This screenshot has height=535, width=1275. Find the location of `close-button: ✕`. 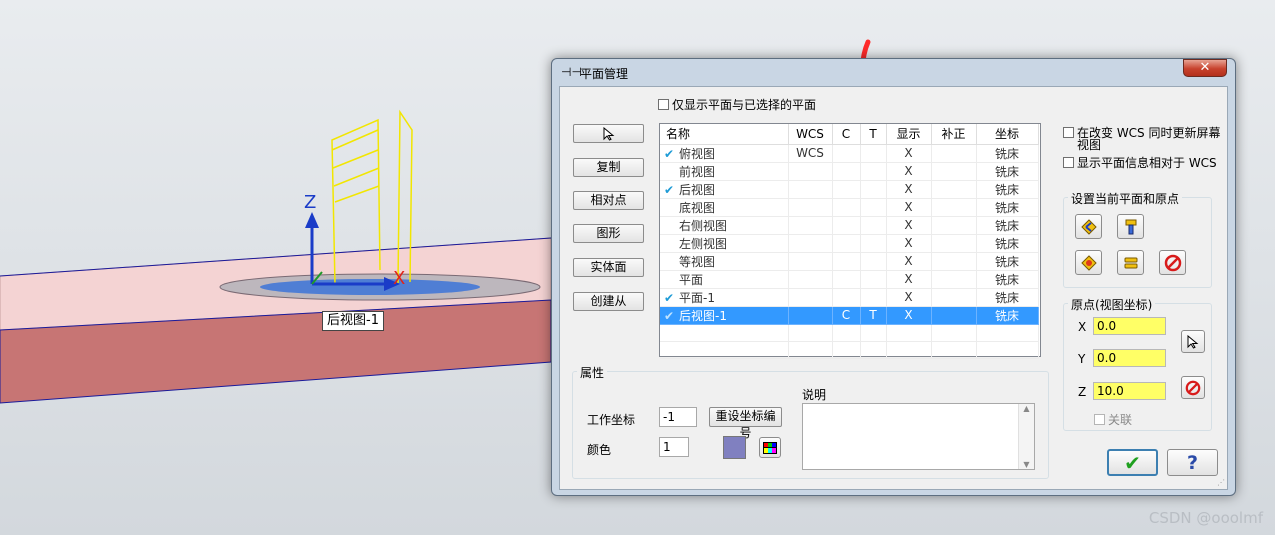

close-button: ✕ is located at coordinates (1205, 68).